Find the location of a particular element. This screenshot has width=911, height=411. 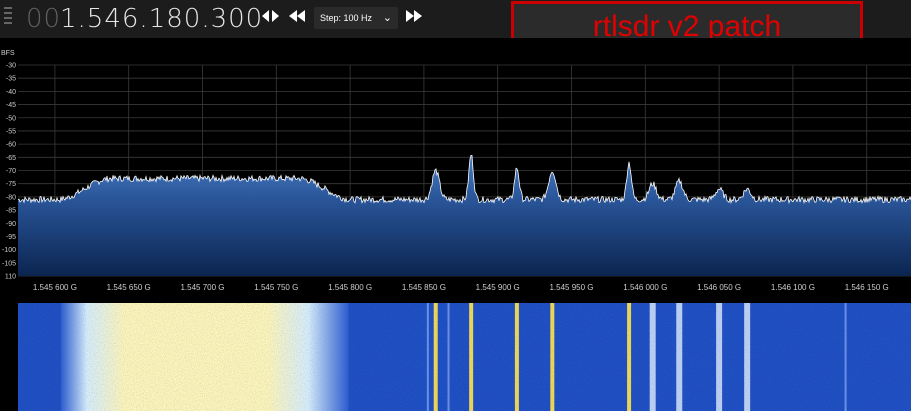

signal-strength-icon is located at coordinates (9, 18).